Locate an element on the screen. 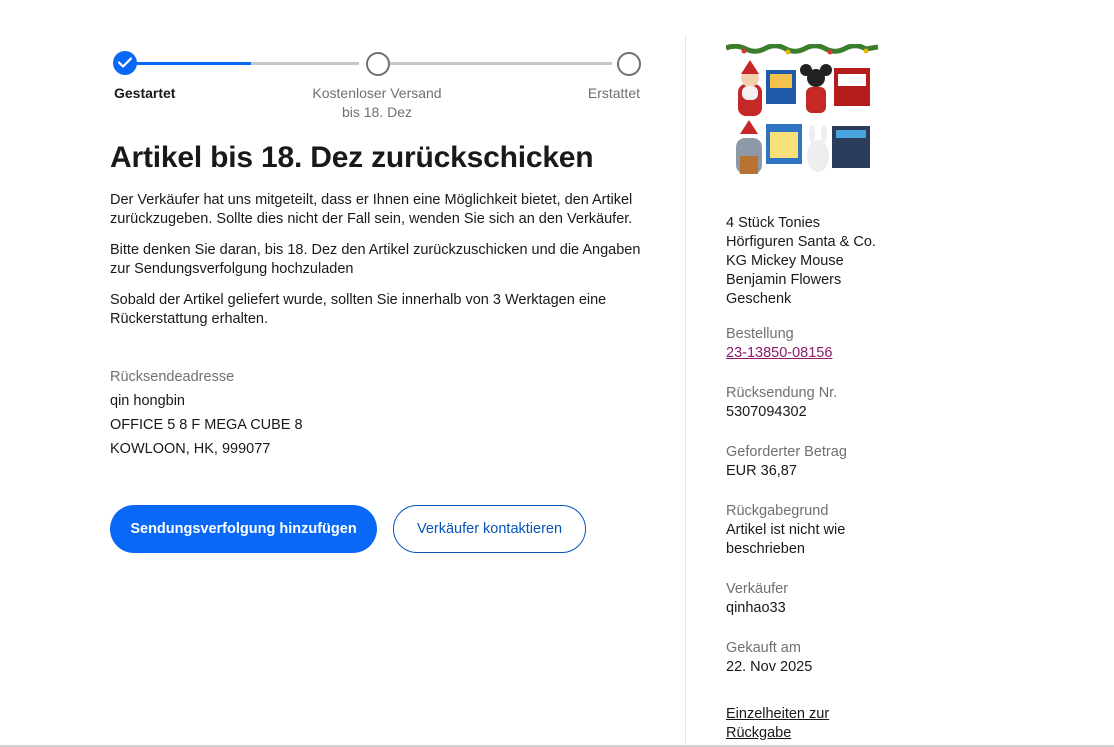  return-address-line: KOWLOON, HK, 999077 is located at coordinates (190, 449).